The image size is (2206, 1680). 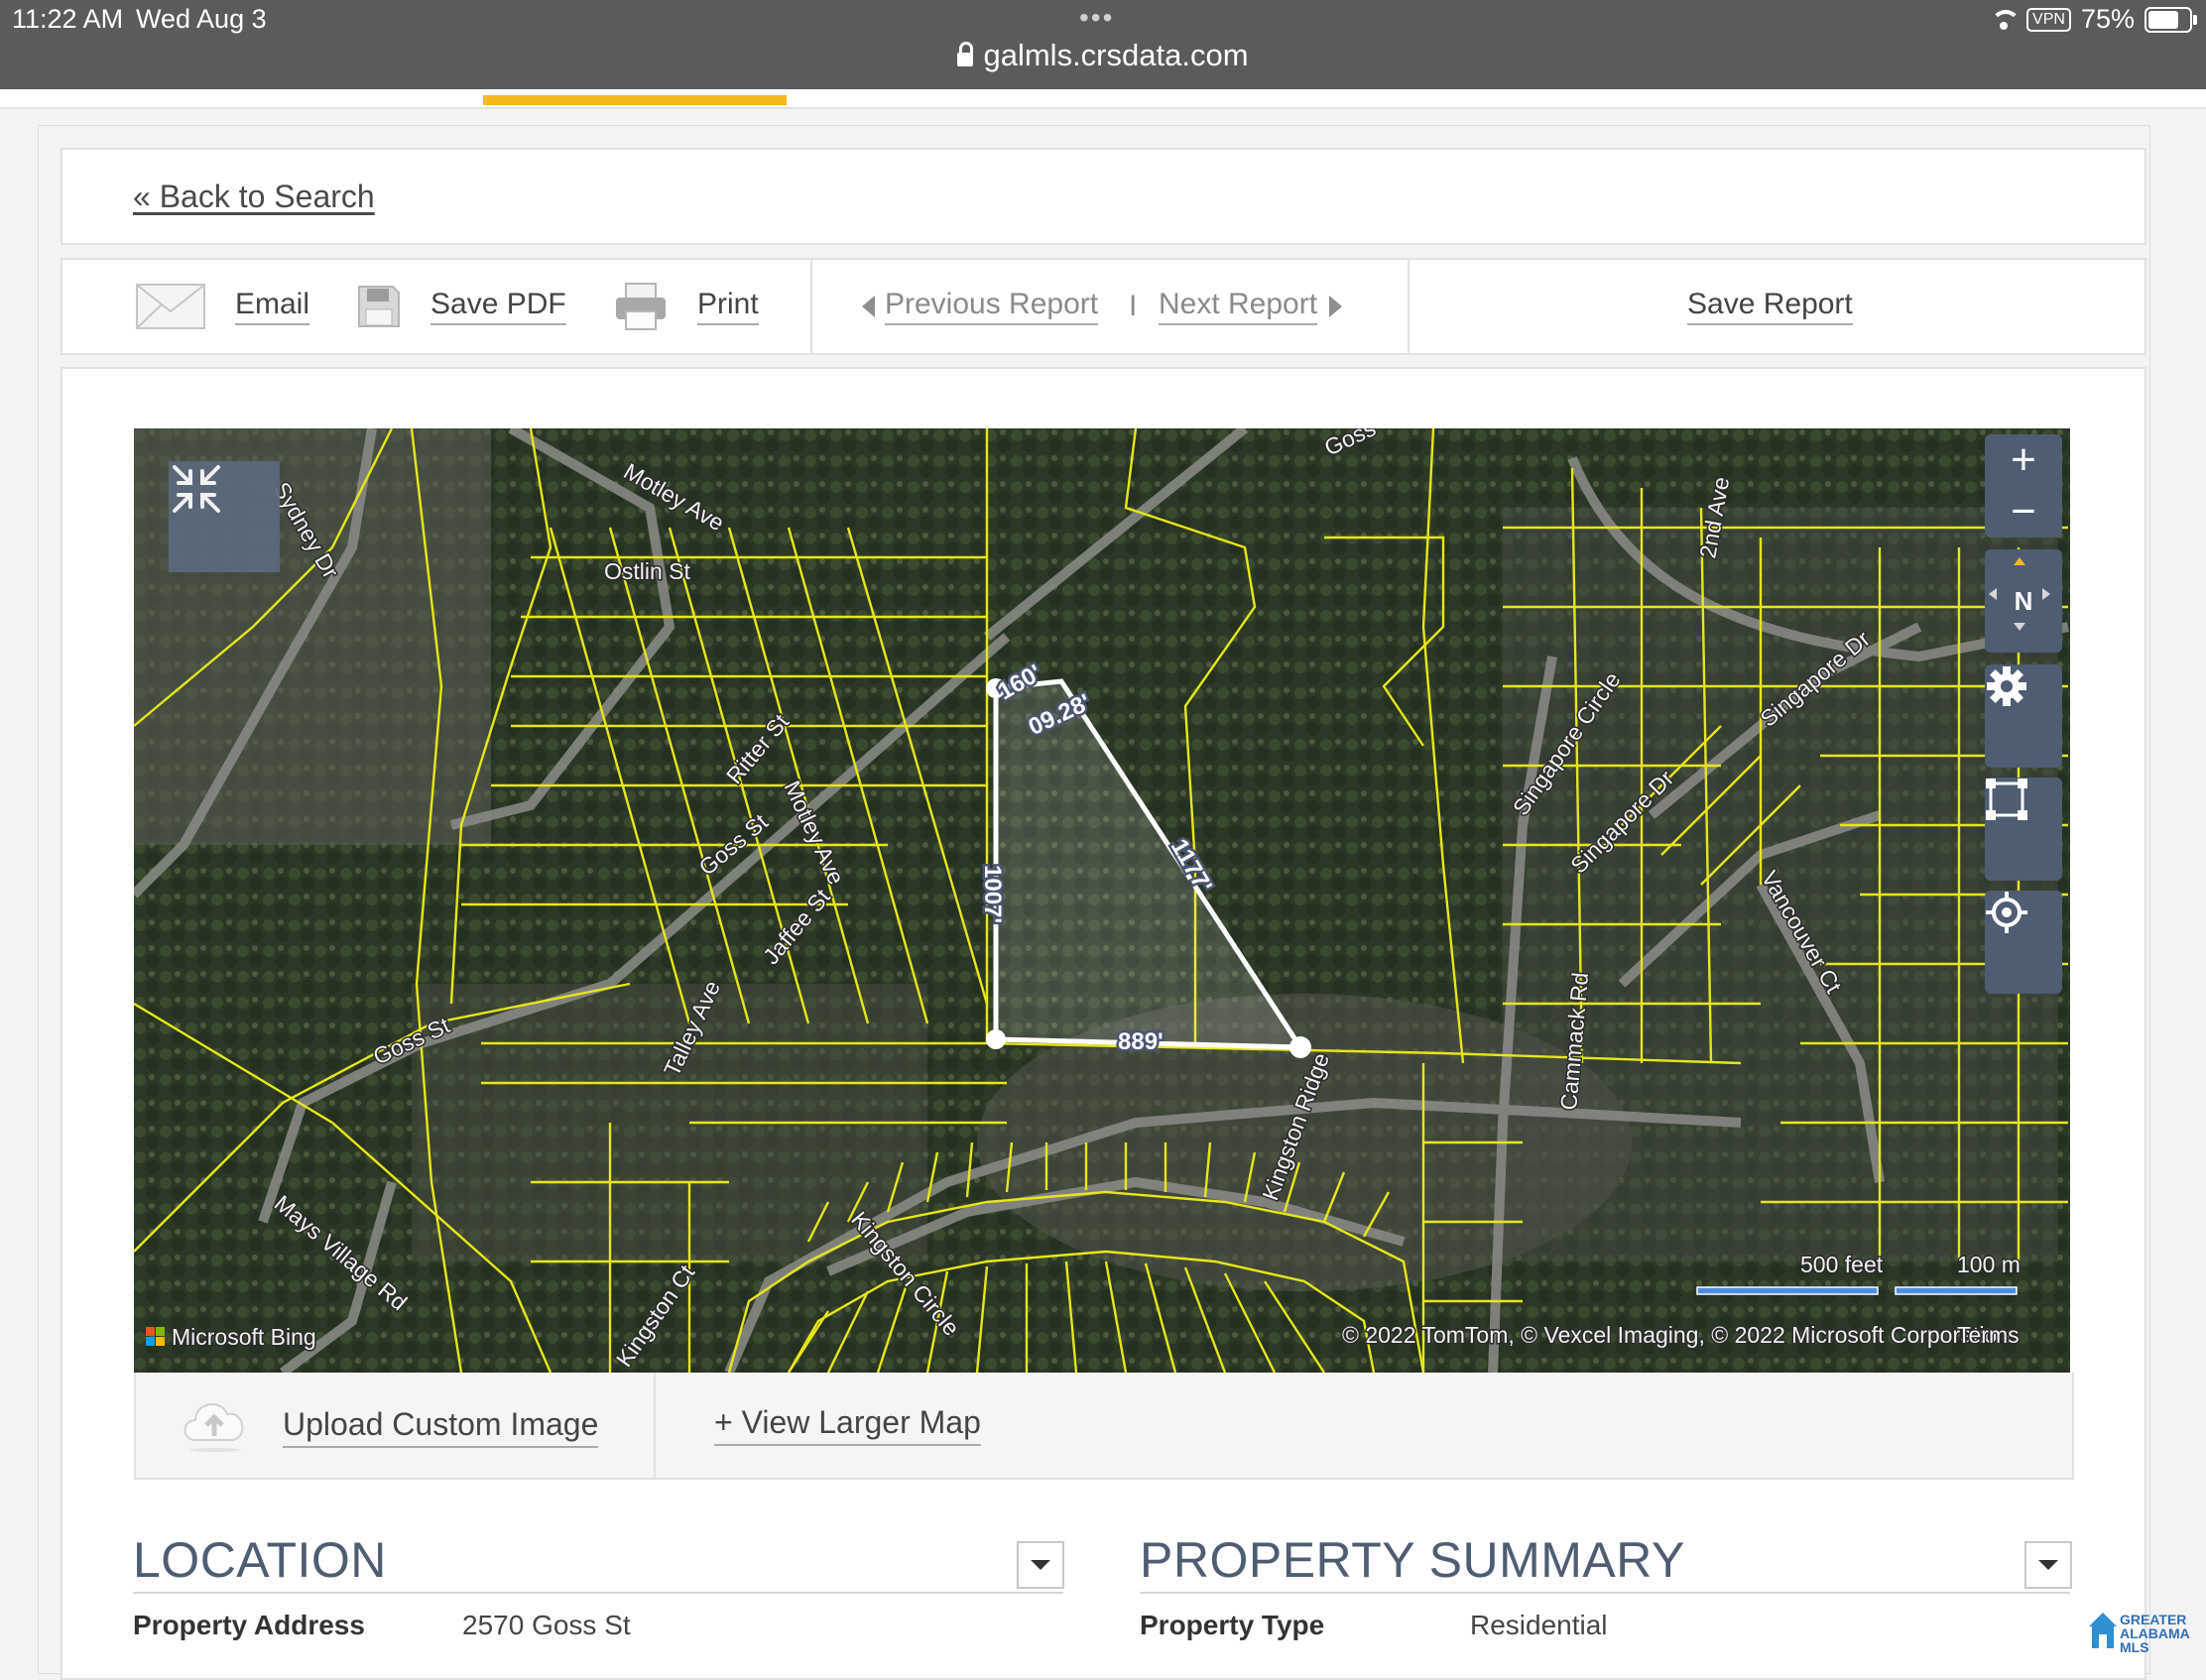 What do you see at coordinates (2006, 19) in the screenshot?
I see `wifi-icon` at bounding box center [2006, 19].